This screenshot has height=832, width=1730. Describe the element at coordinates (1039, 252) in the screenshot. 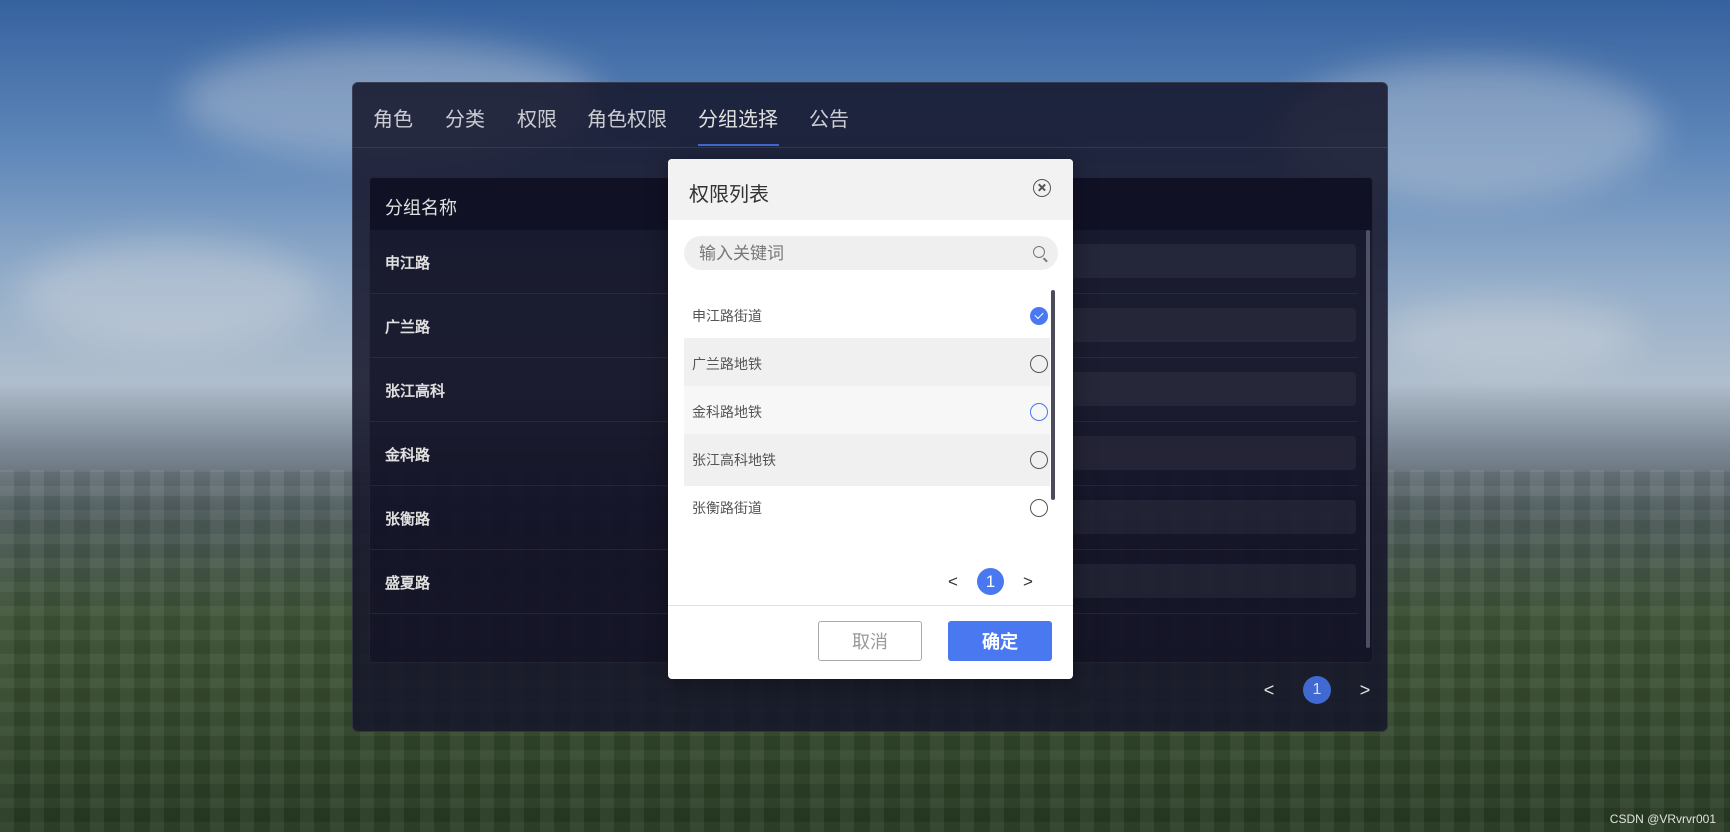

I see `search-icon` at that location.